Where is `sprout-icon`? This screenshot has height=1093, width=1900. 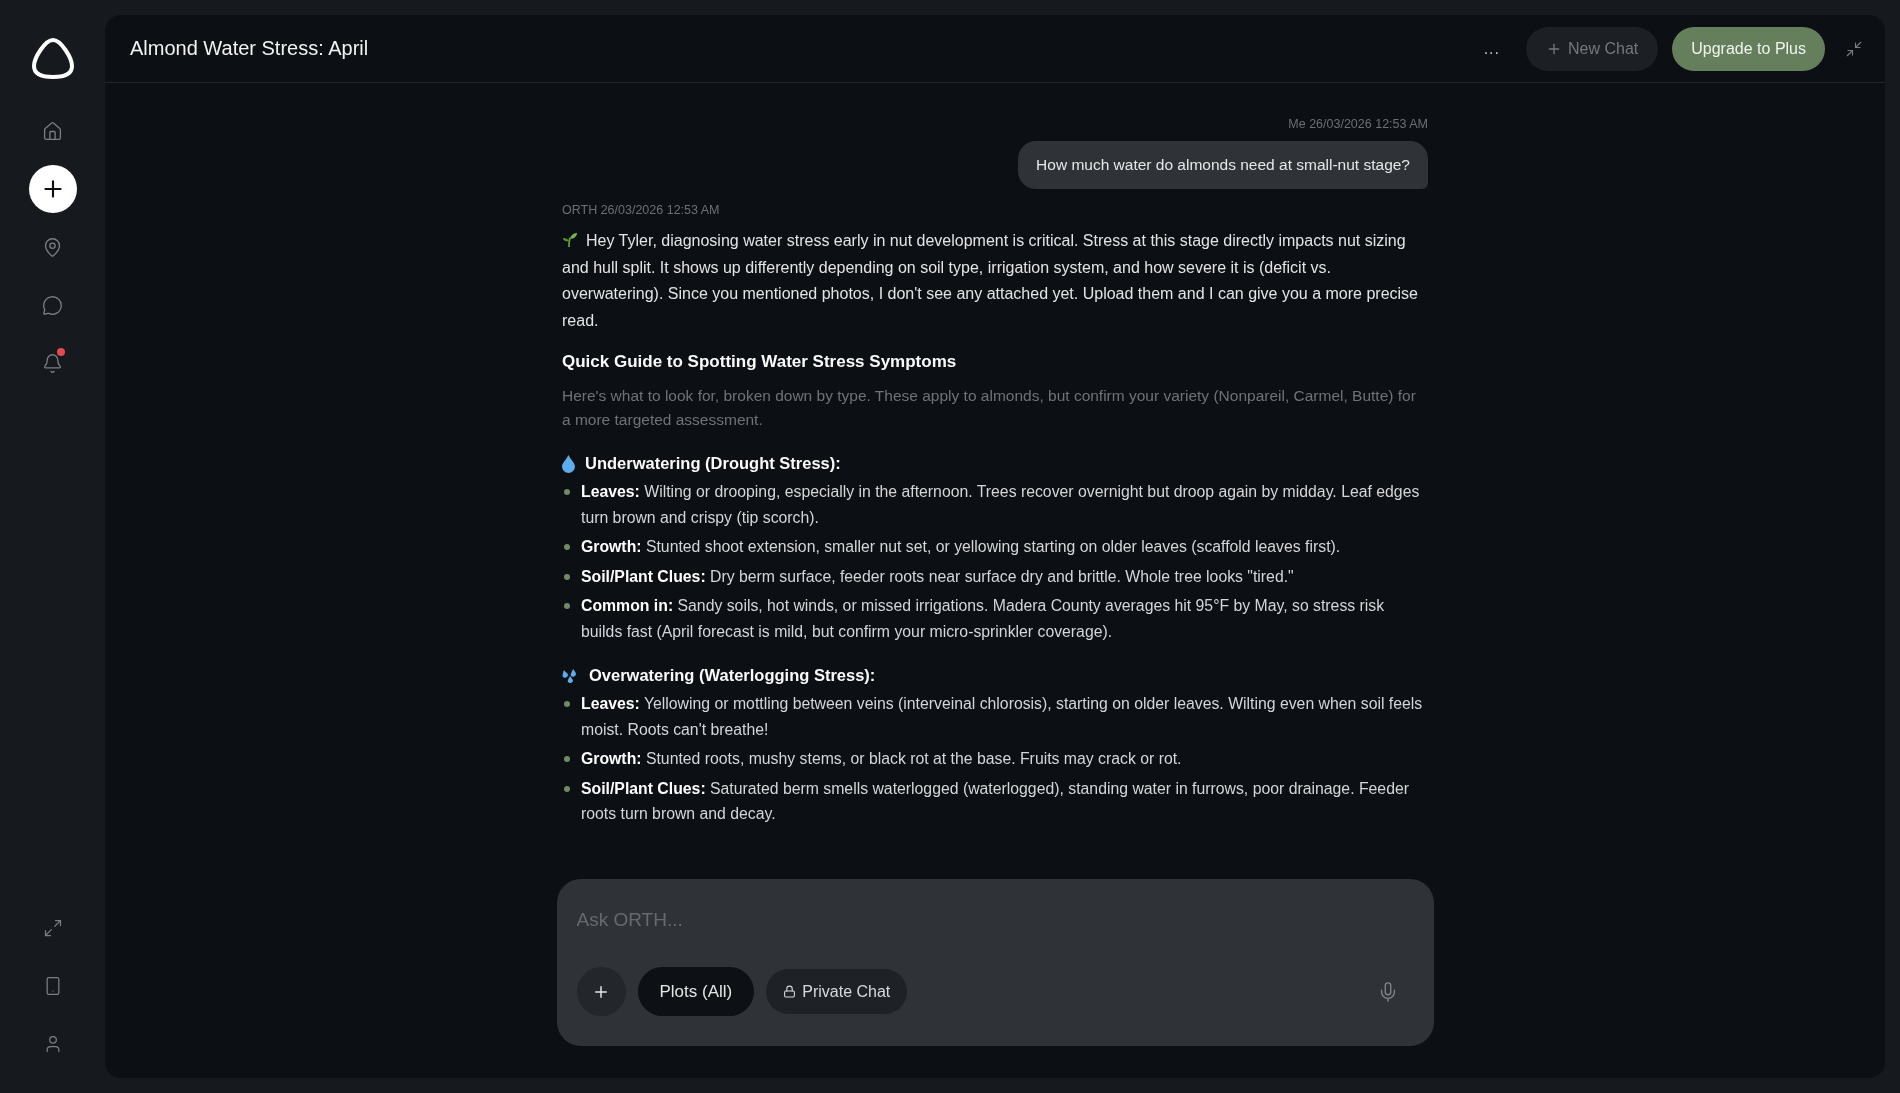 sprout-icon is located at coordinates (570, 240).